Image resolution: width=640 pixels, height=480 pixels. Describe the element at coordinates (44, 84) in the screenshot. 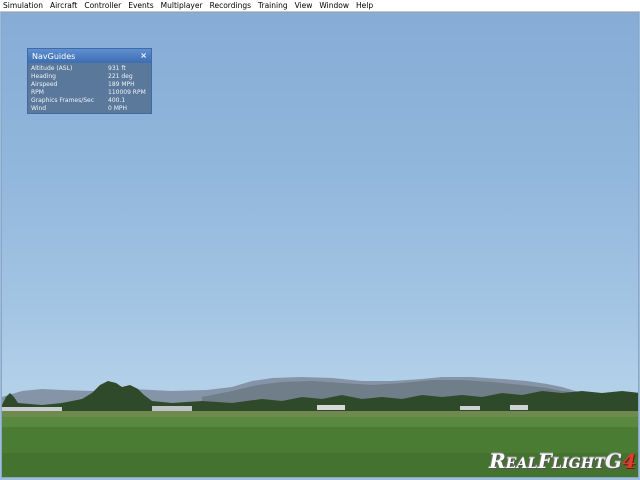

I see `readout-label: Airspeed` at that location.